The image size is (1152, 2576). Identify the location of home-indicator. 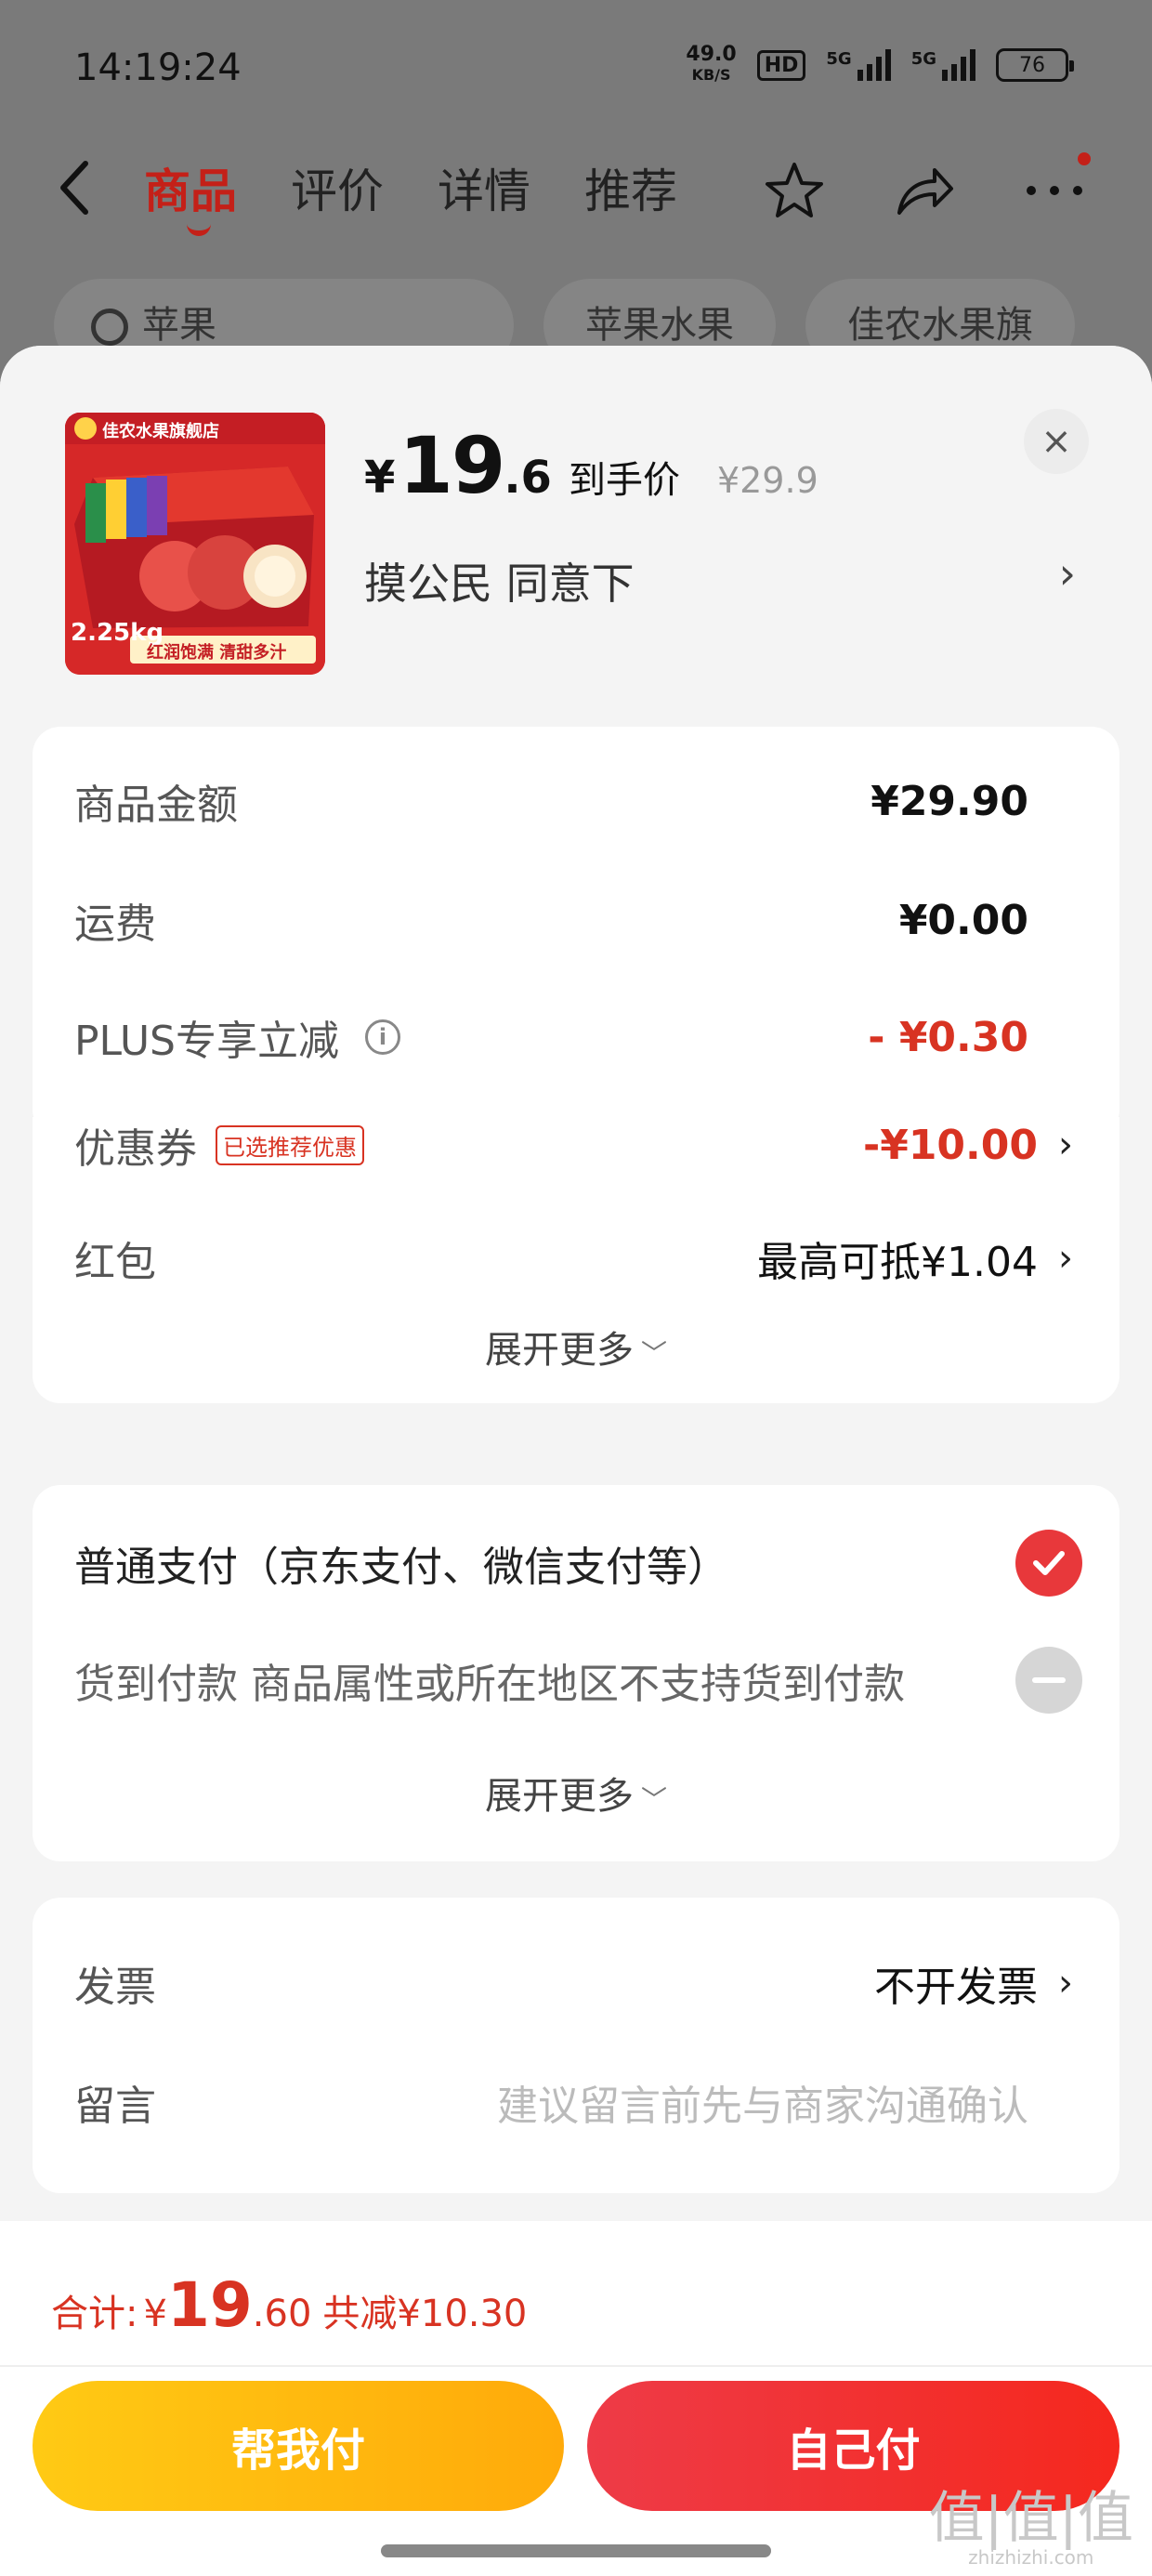
(576, 2550).